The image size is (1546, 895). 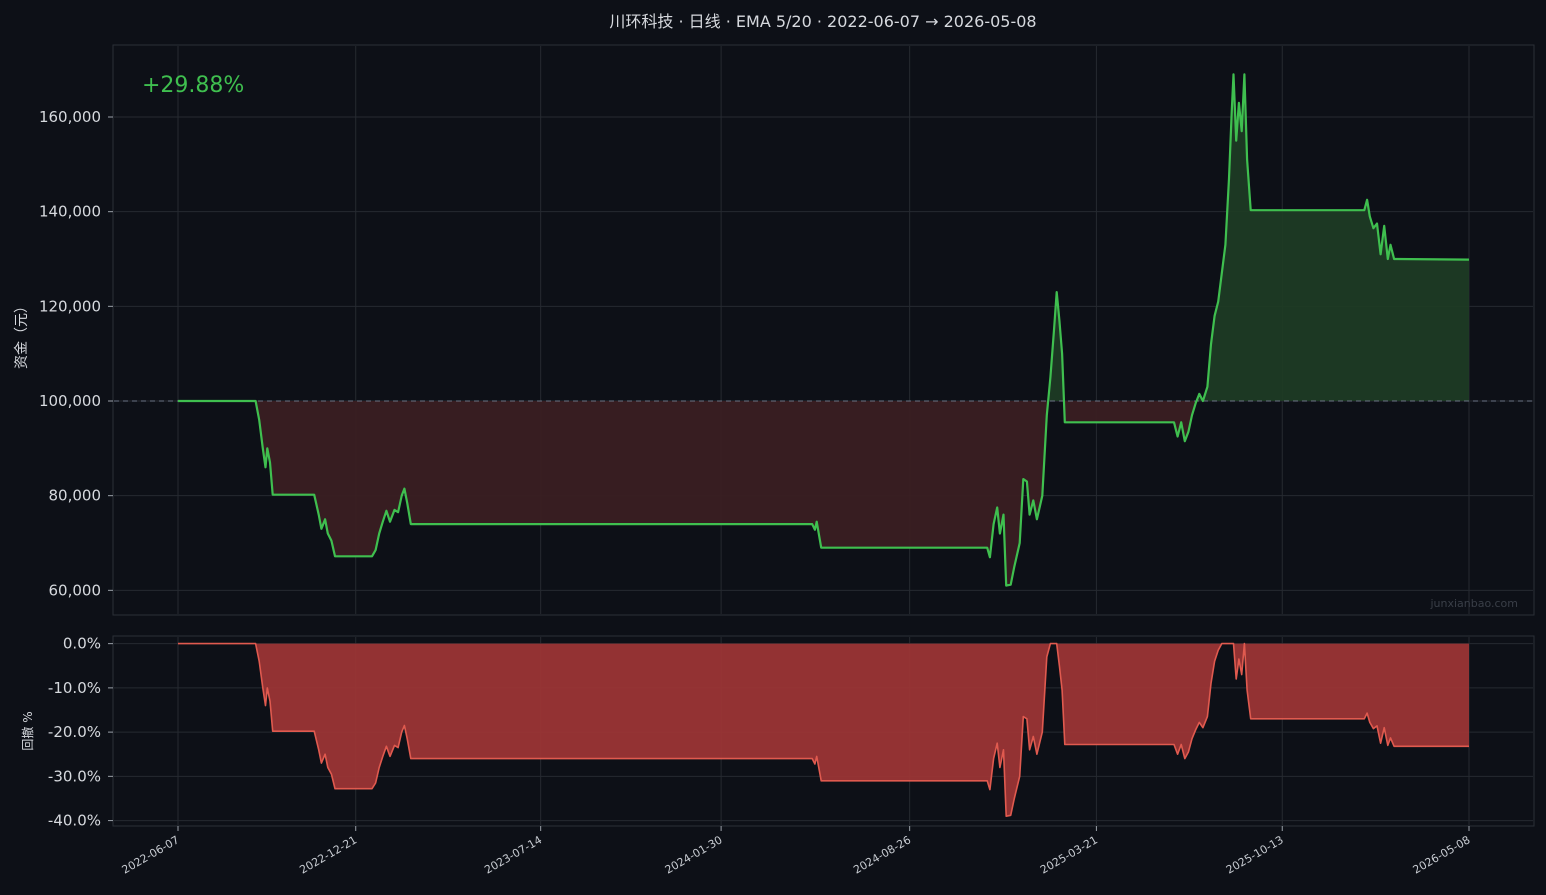 I want to click on watermark: junxianbao.com, so click(x=1473, y=603).